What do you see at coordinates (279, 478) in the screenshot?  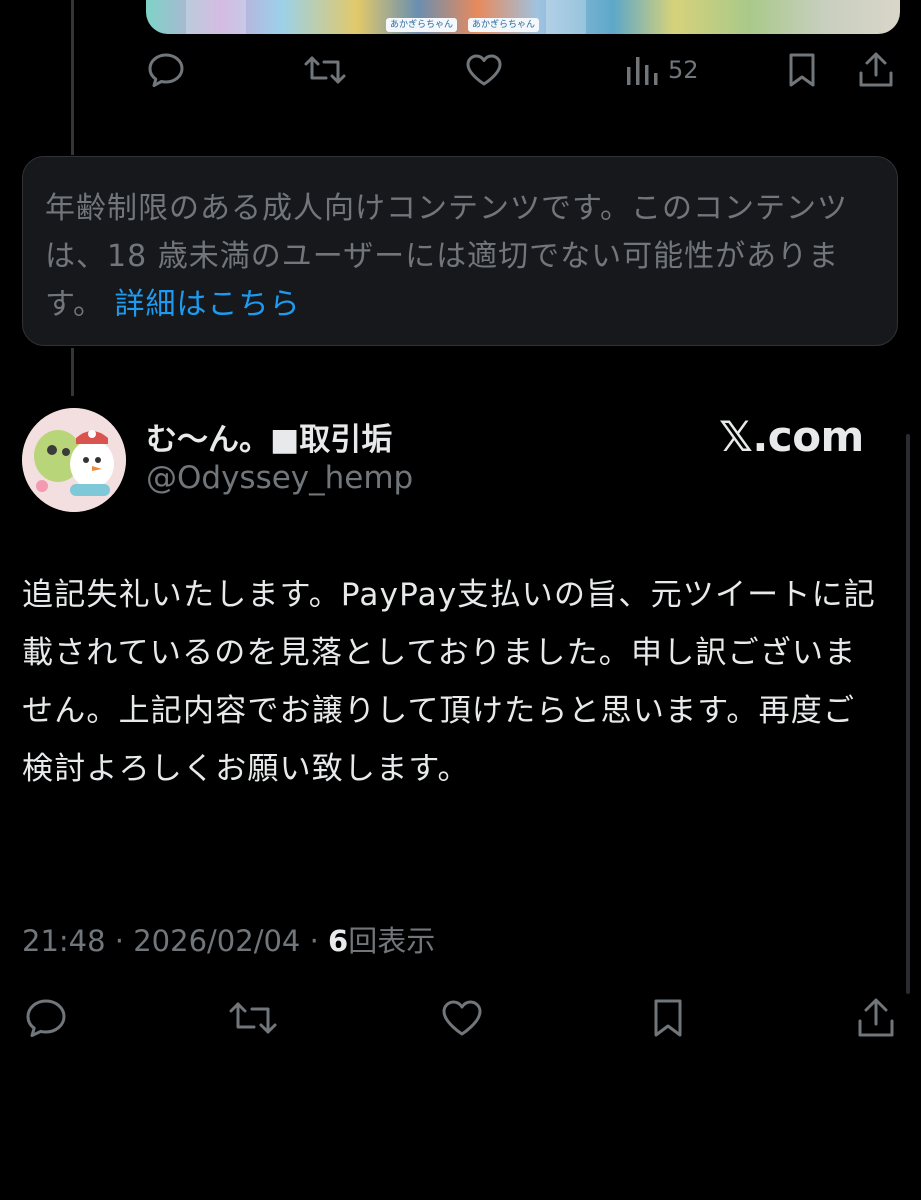 I see `author-handle: @Odyssey_hemp` at bounding box center [279, 478].